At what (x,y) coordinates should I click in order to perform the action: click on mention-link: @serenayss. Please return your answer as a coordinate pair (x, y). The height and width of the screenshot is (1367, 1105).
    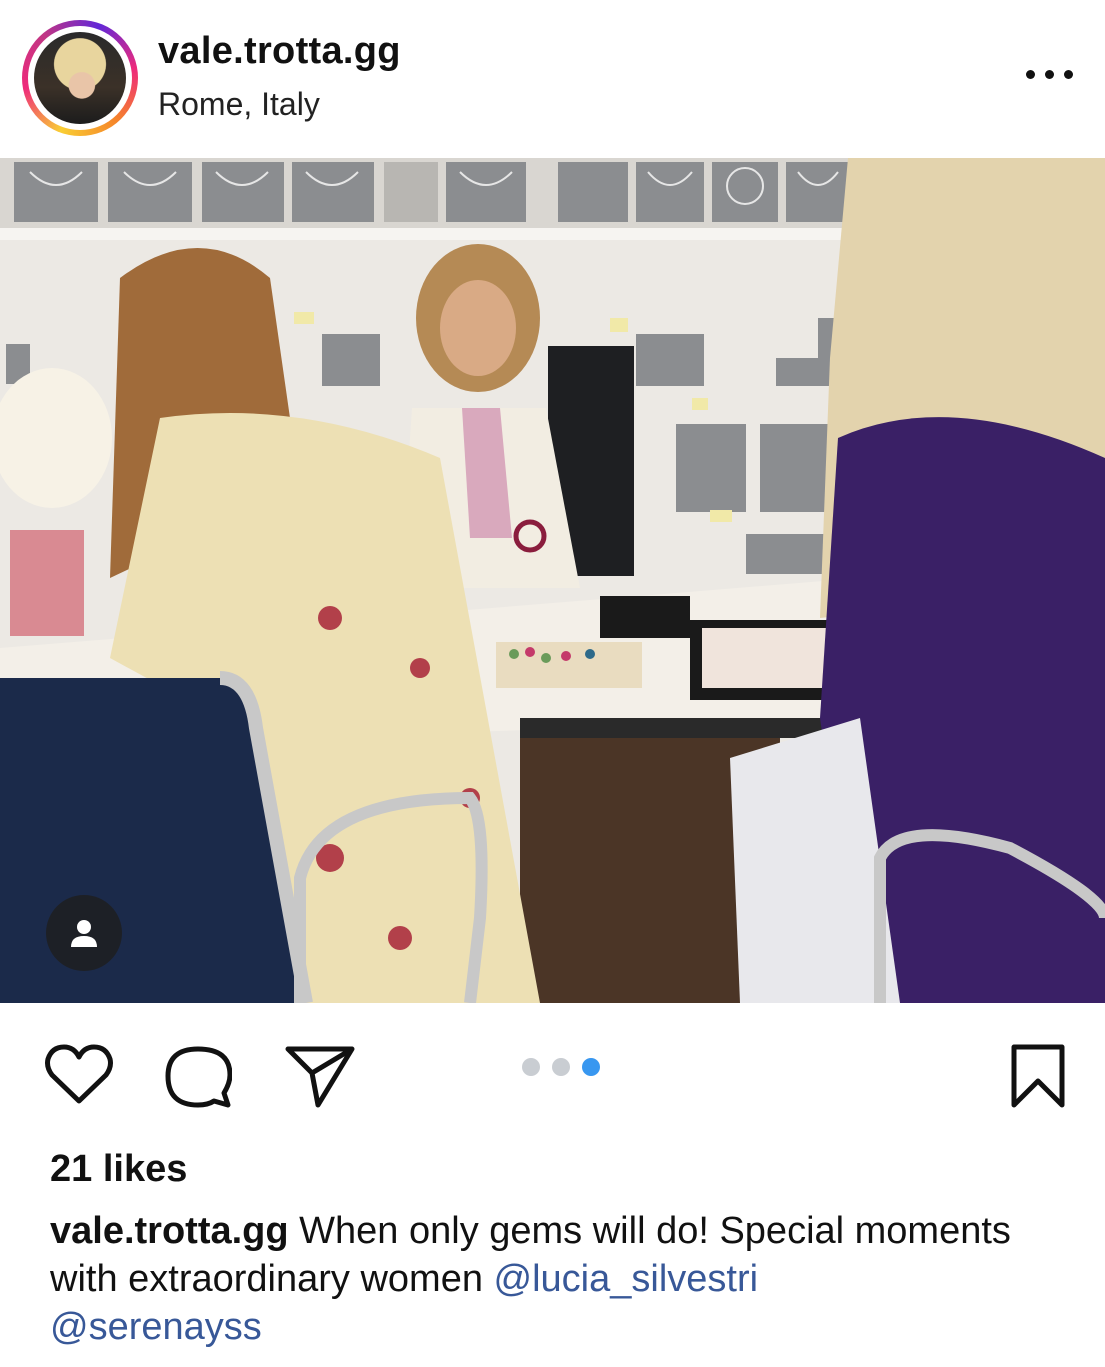
    Looking at the image, I should click on (156, 1327).